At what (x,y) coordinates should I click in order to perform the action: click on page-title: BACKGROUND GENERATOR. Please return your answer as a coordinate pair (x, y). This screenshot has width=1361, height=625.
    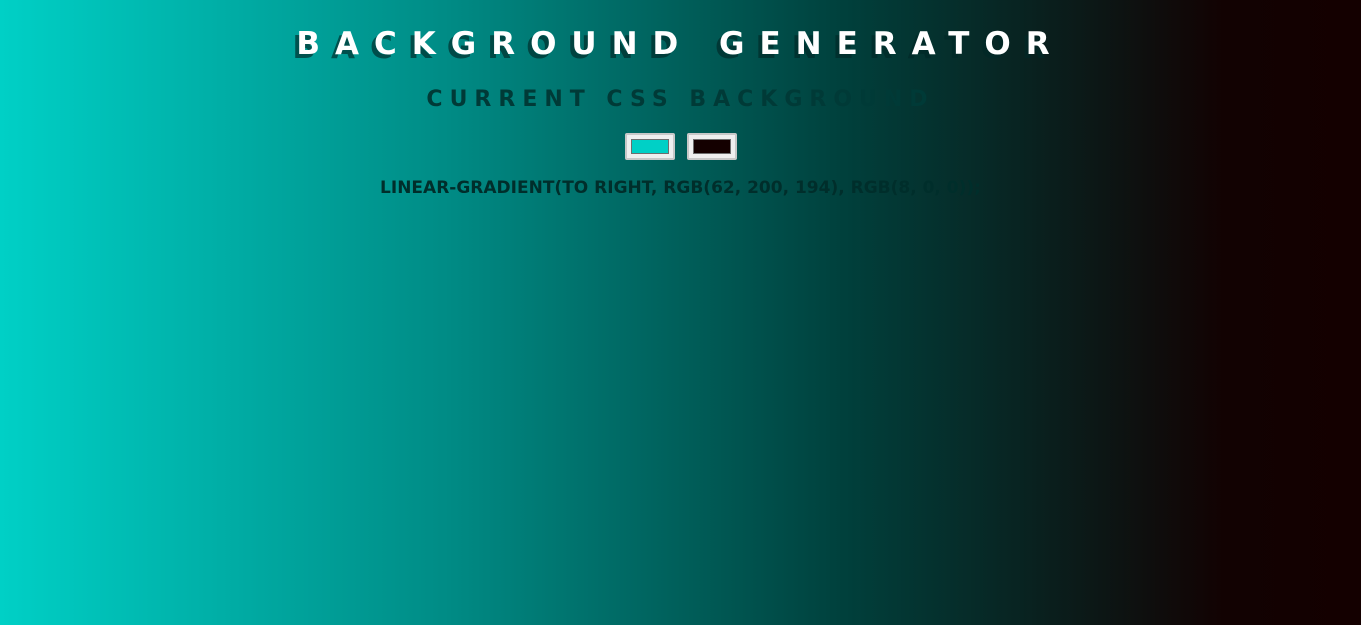
    Looking at the image, I should click on (680, 44).